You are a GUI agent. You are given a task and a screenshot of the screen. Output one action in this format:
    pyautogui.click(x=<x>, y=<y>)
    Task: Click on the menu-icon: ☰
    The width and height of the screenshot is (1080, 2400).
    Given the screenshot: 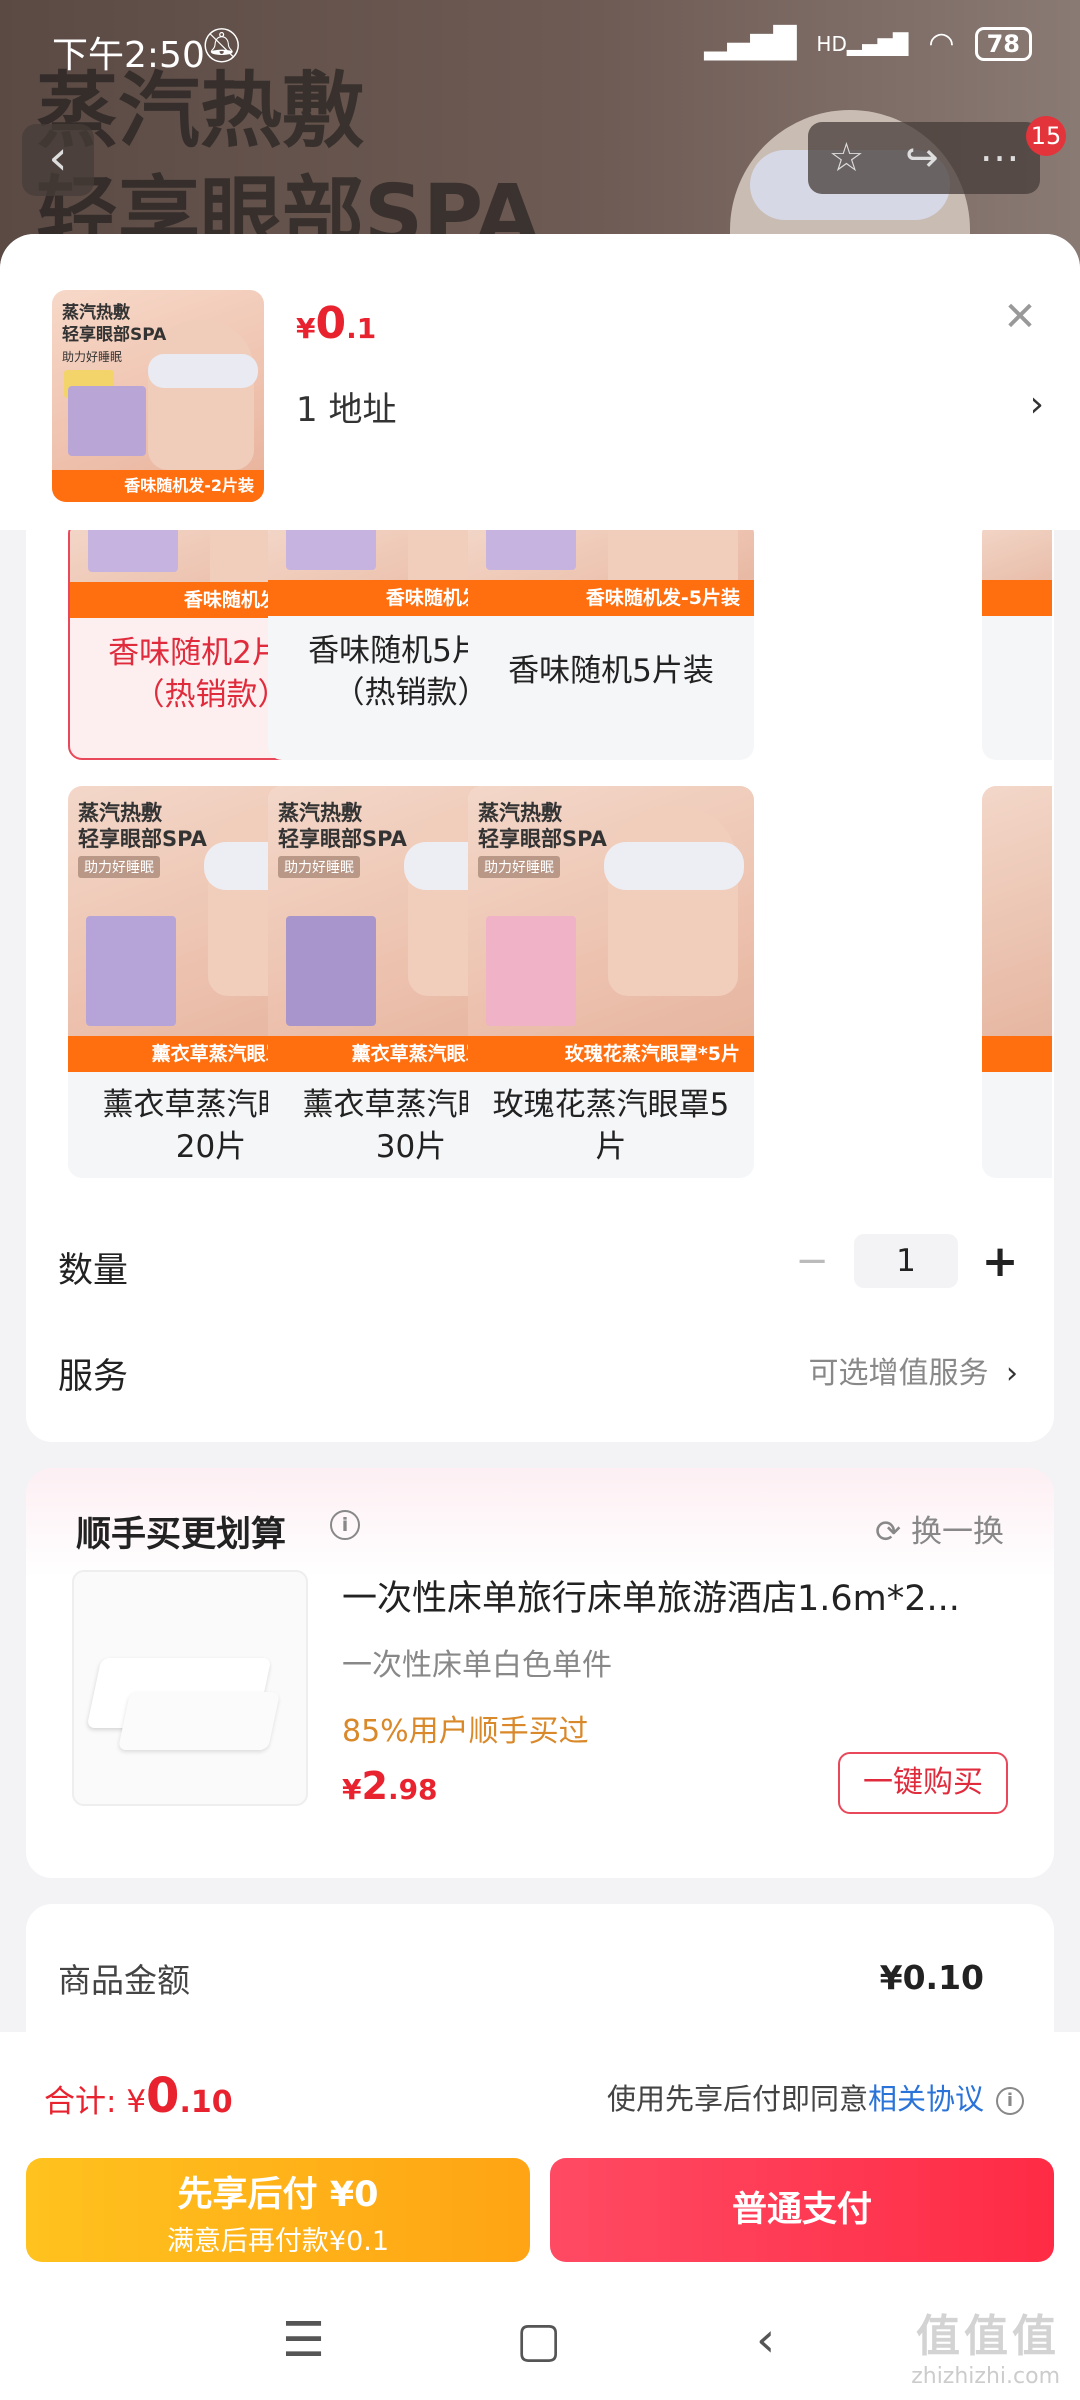 What is the action you would take?
    pyautogui.click(x=303, y=2340)
    